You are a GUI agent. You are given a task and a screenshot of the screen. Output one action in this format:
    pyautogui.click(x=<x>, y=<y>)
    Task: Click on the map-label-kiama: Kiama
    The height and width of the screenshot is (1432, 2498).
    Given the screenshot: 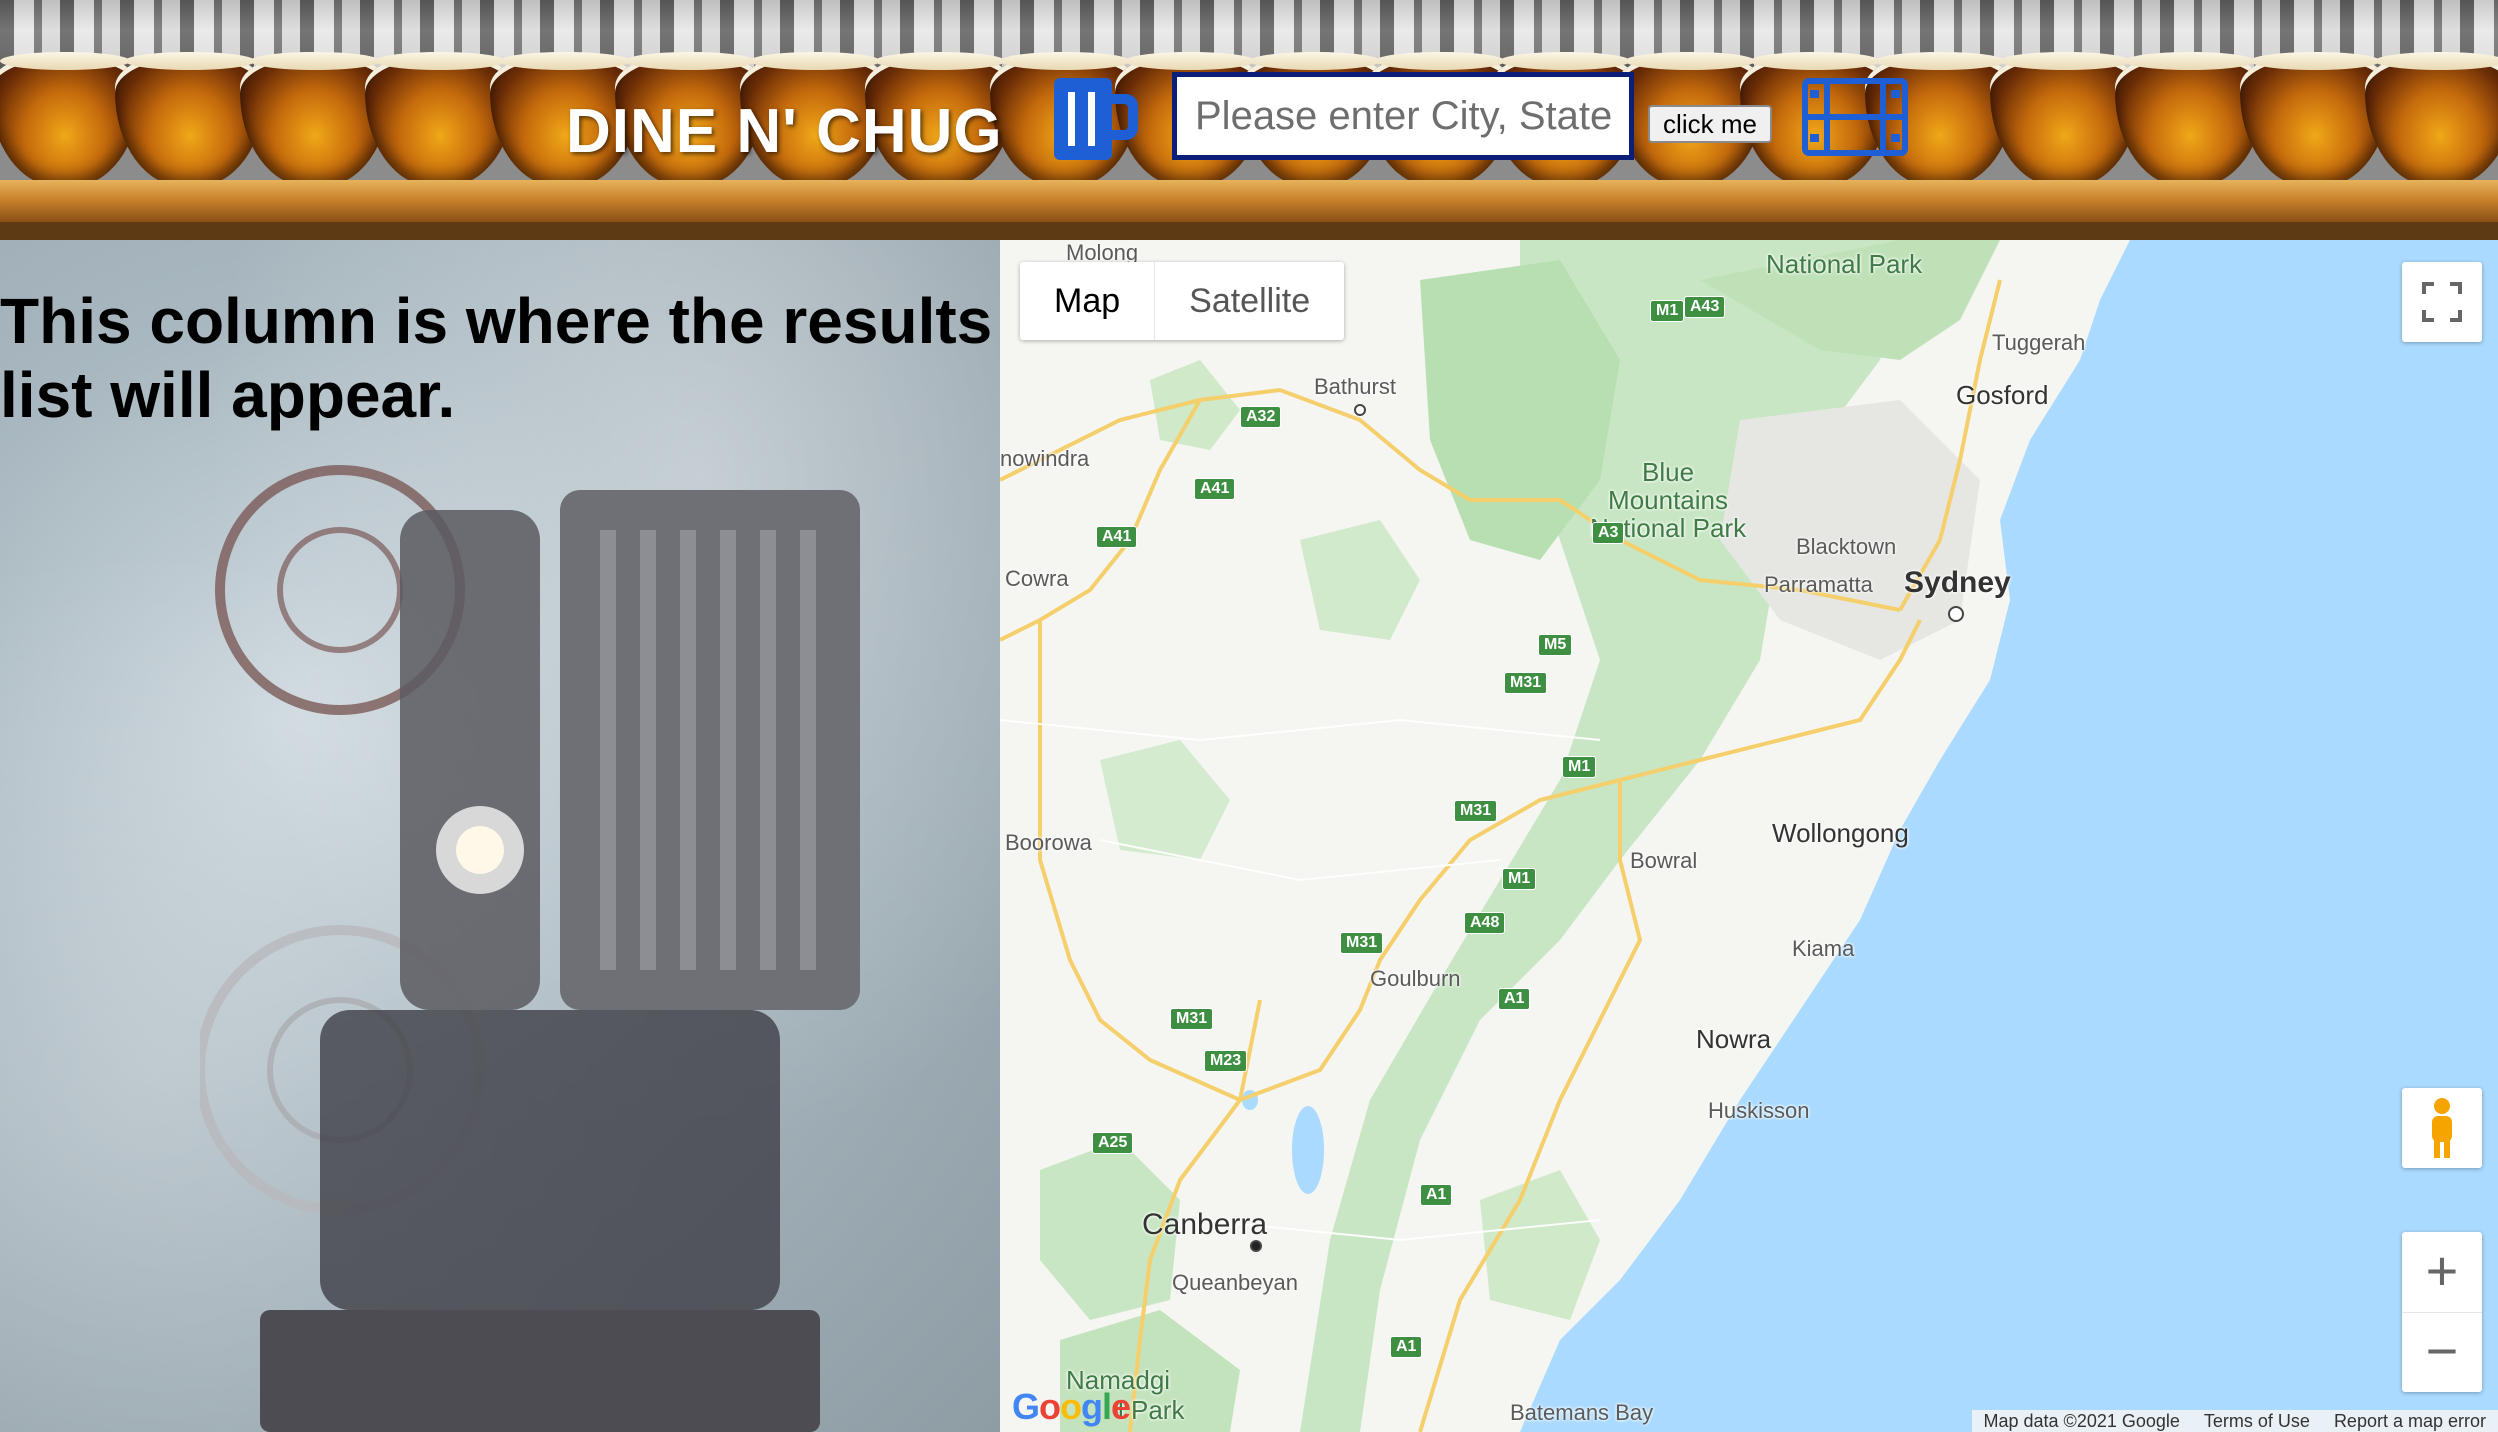 What is the action you would take?
    pyautogui.click(x=1823, y=948)
    